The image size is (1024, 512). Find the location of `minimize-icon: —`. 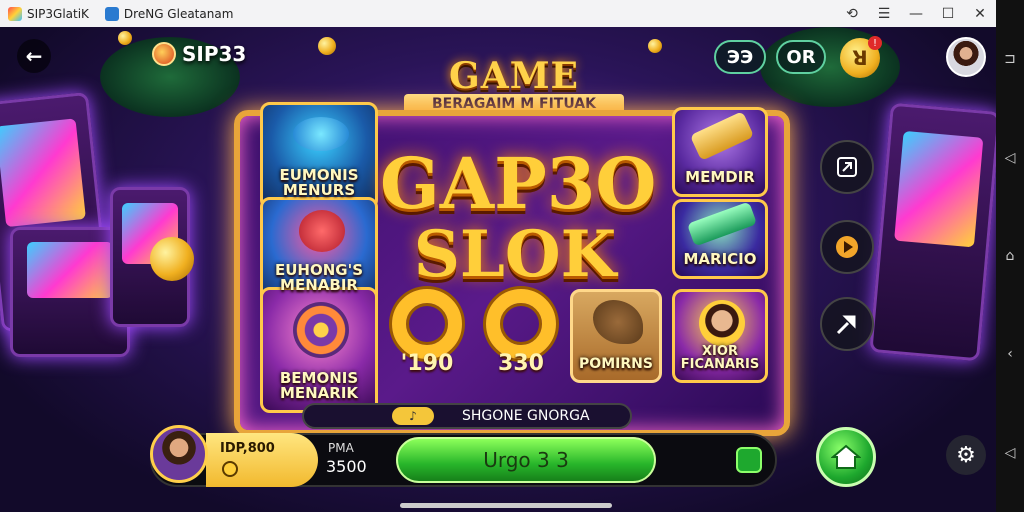

minimize-icon: — is located at coordinates (916, 13).